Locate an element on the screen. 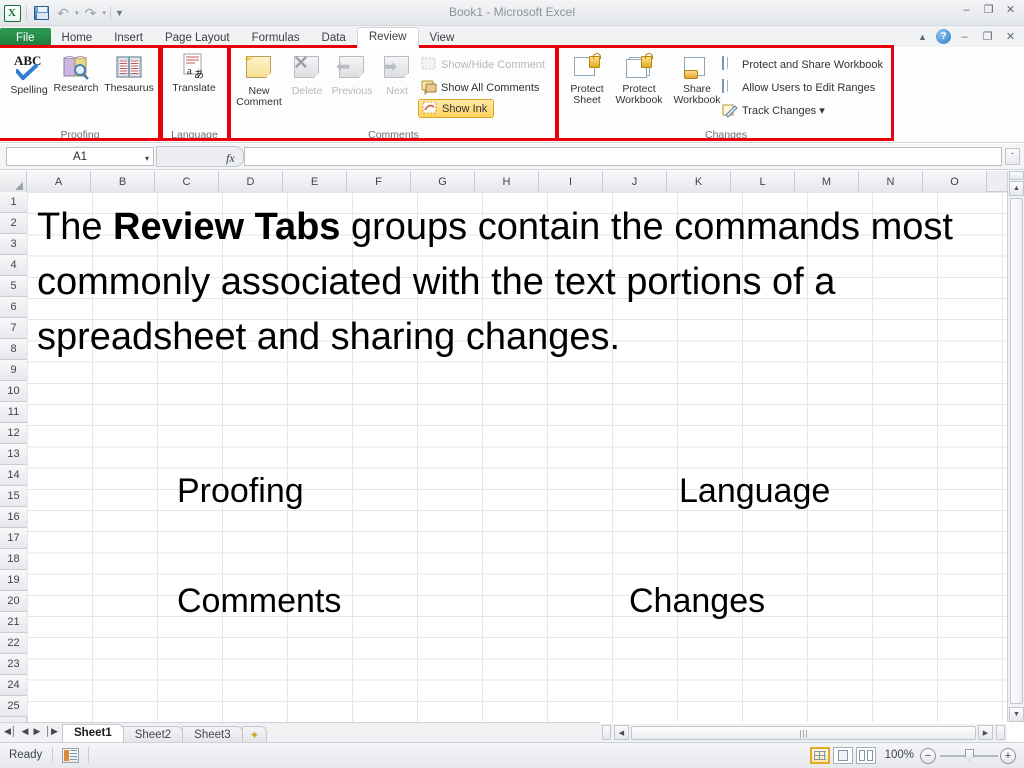 This screenshot has height=768, width=1024. row-header-20: 20 is located at coordinates (13, 601).